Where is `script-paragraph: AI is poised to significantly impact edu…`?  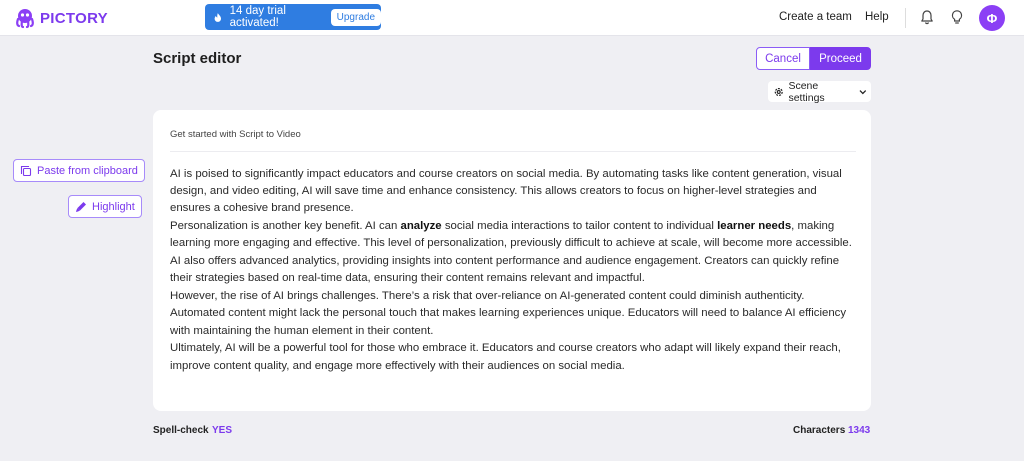
script-paragraph: AI is poised to significantly impact edu… is located at coordinates (515, 192).